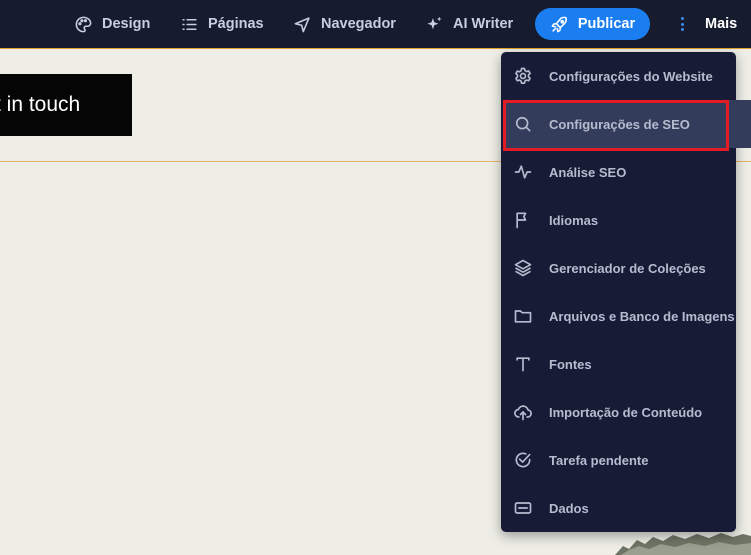 The width and height of the screenshot is (751, 555). What do you see at coordinates (483, 24) in the screenshot?
I see `ai-writer-label: AI Writer` at bounding box center [483, 24].